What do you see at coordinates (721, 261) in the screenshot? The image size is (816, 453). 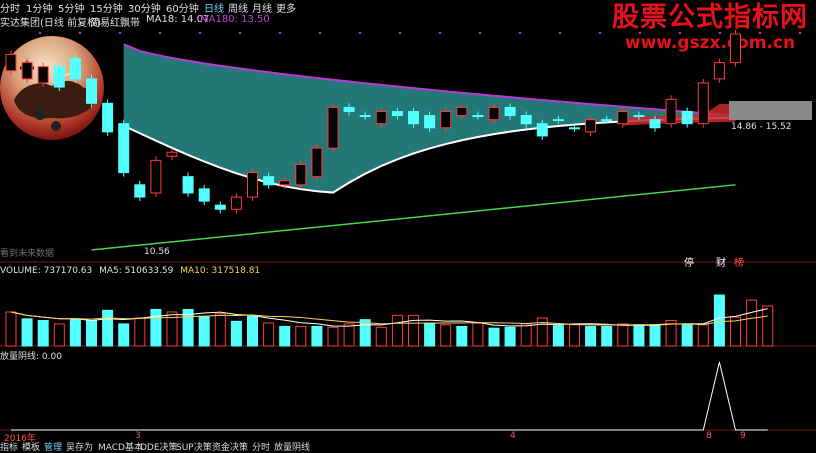 I see `side-label-finance: 财` at bounding box center [721, 261].